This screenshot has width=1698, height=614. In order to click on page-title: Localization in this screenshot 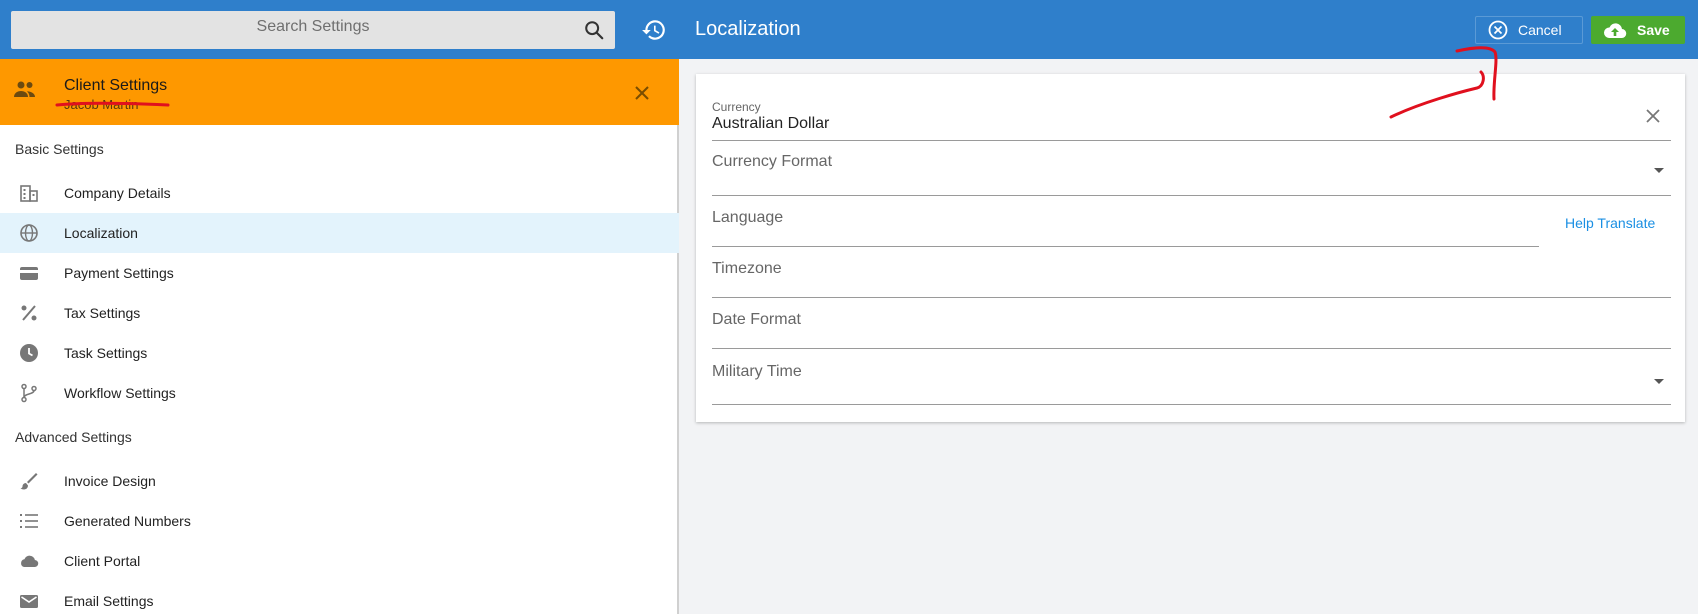, I will do `click(748, 29)`.